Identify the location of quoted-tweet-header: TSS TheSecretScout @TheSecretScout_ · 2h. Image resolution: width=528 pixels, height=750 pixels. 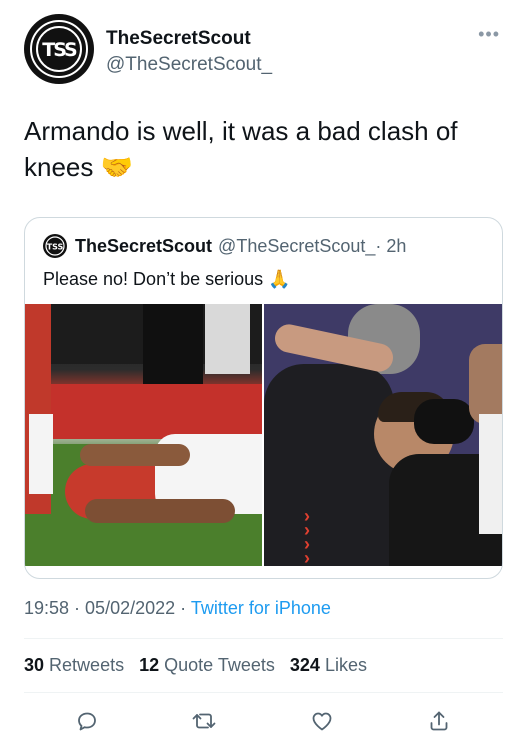
(224, 246).